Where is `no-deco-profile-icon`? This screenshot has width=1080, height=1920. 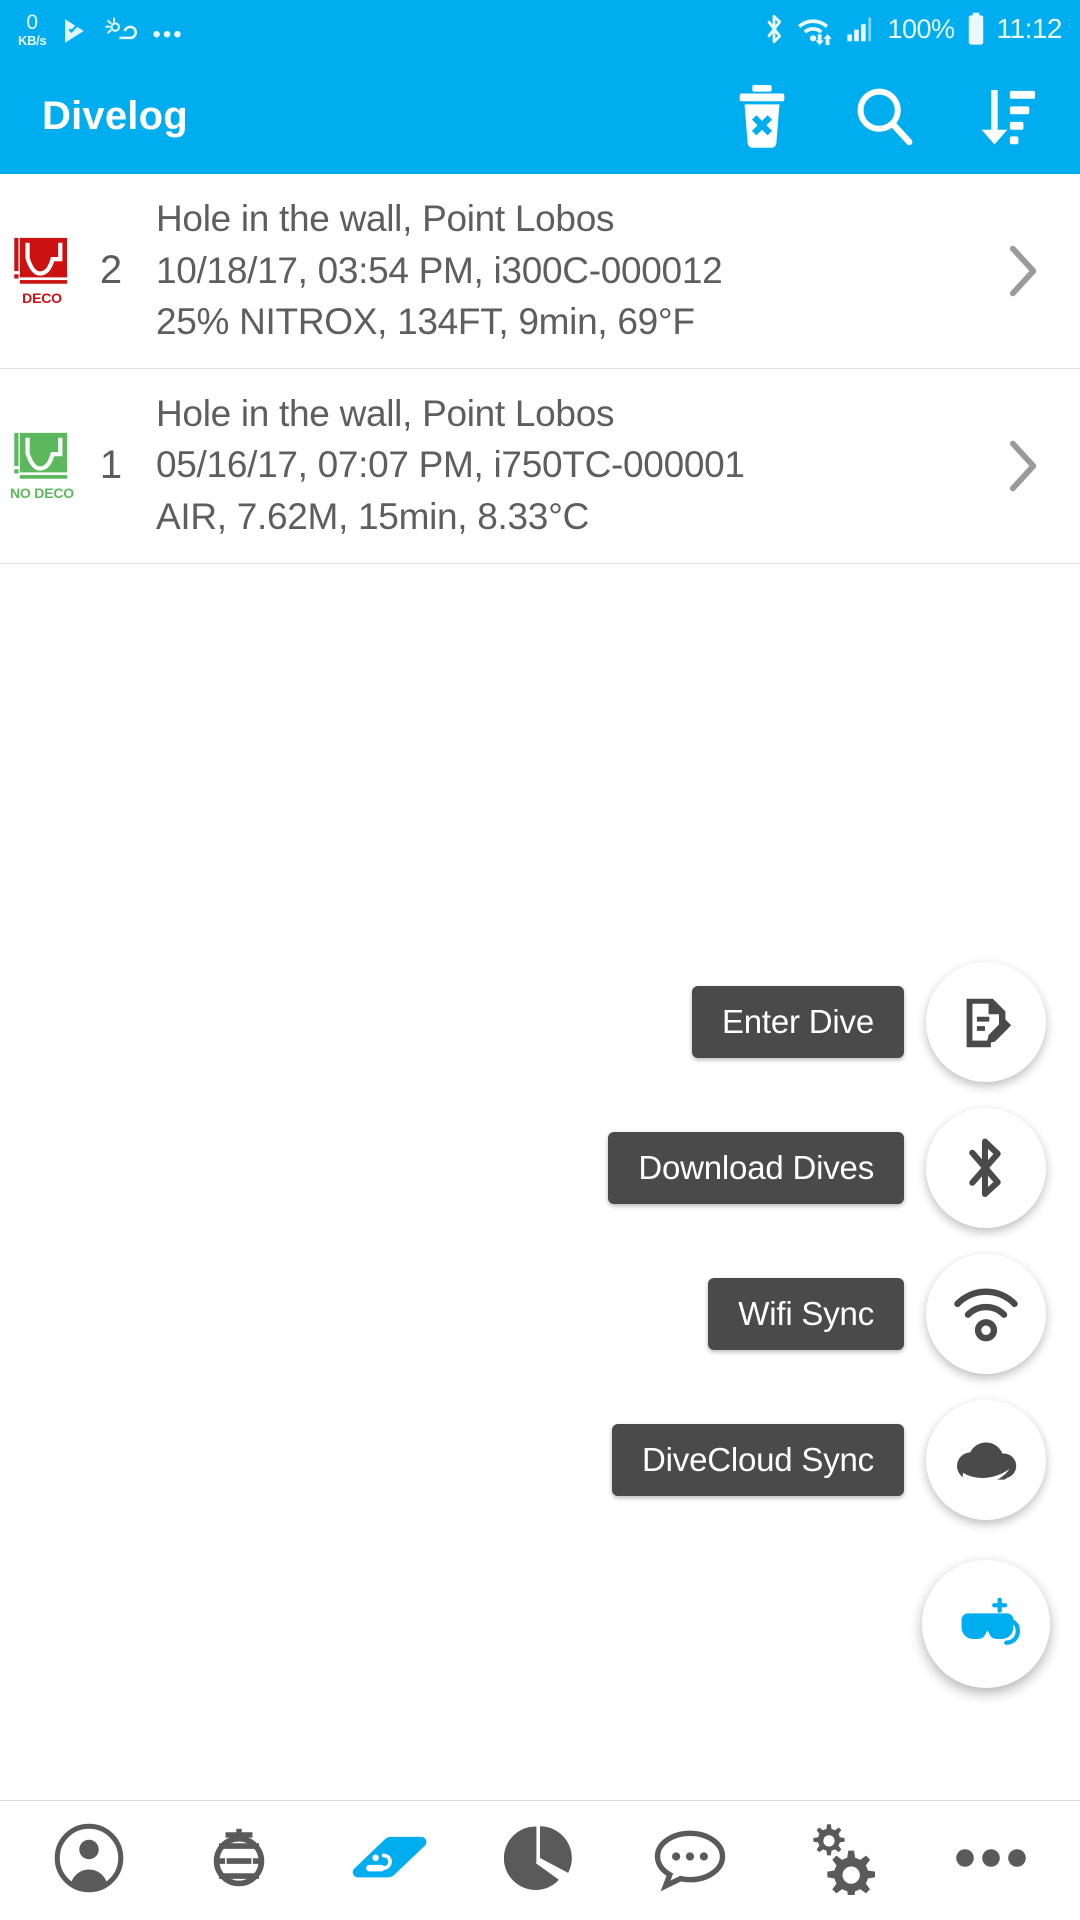 no-deco-profile-icon is located at coordinates (41, 456).